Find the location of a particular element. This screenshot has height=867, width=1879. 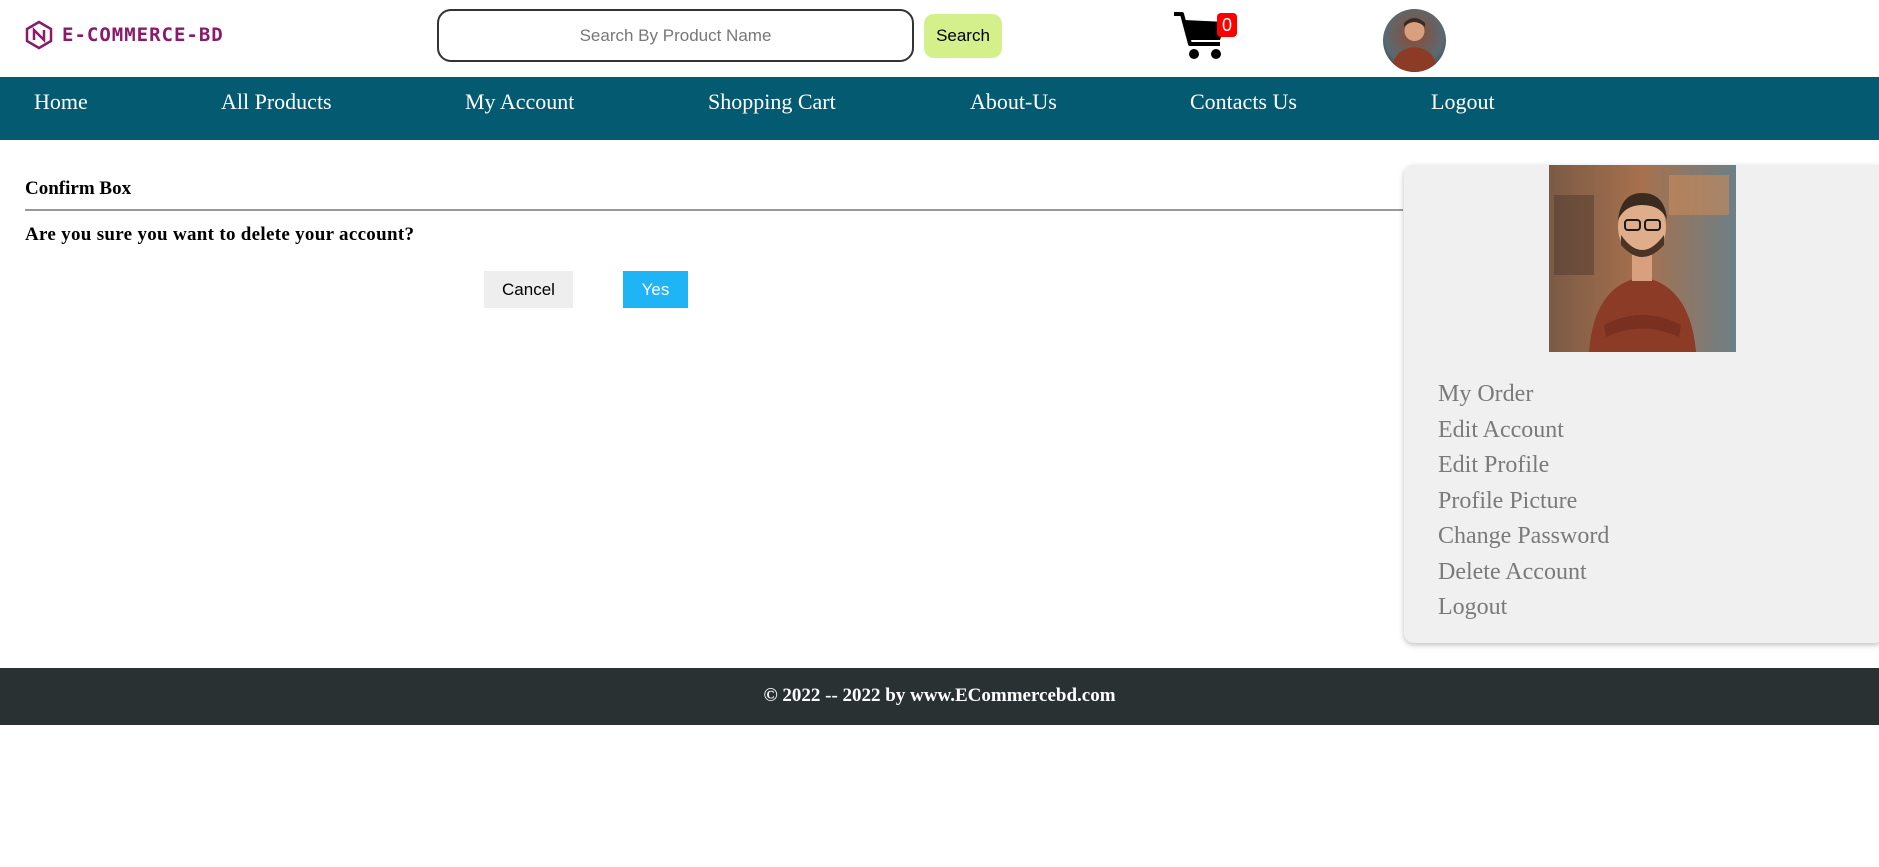

menu-item-label: Change Password is located at coordinates (1524, 536).